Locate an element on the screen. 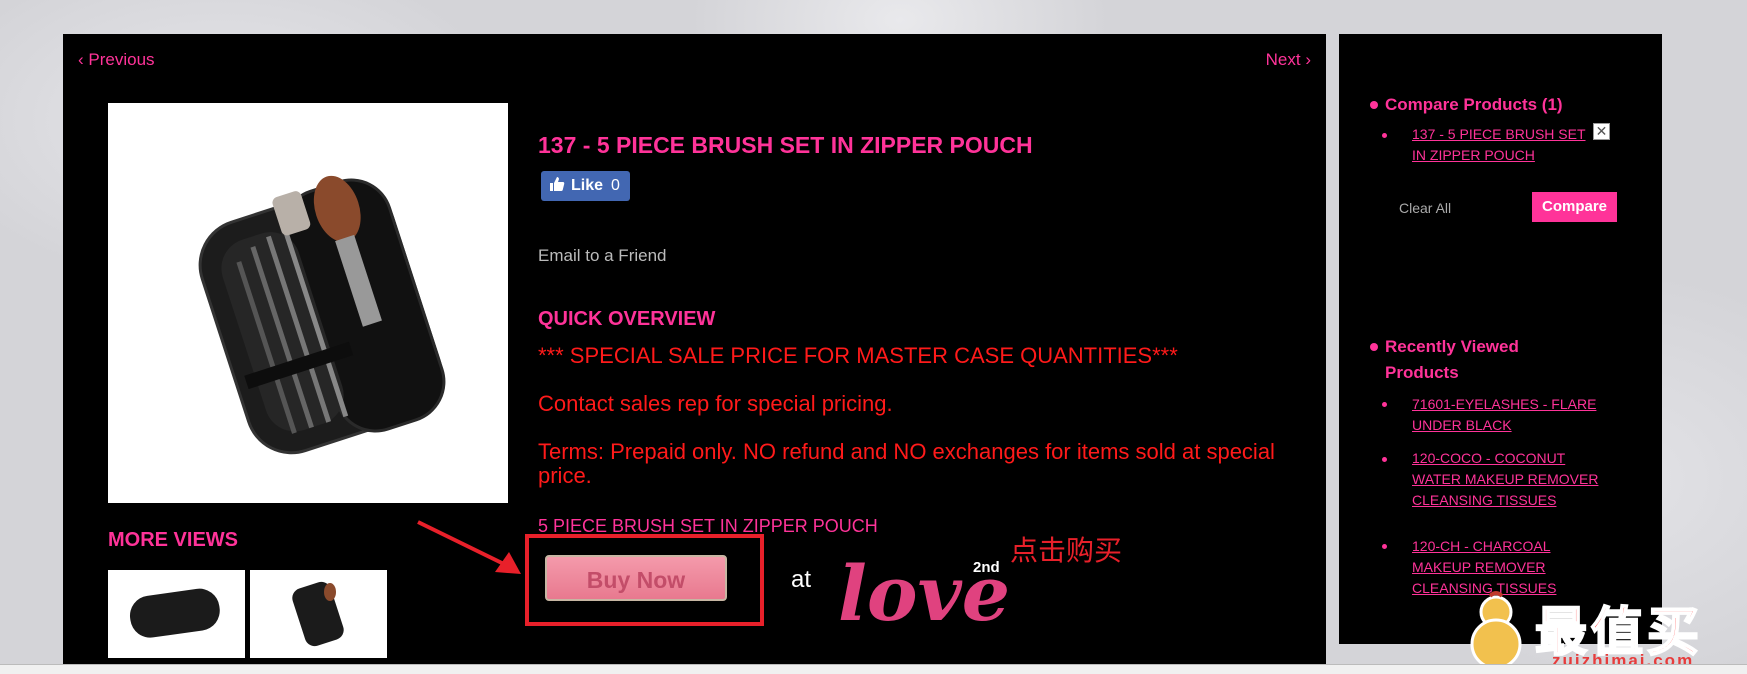 The height and width of the screenshot is (674, 1747). thumbs-up-icon is located at coordinates (557, 186).